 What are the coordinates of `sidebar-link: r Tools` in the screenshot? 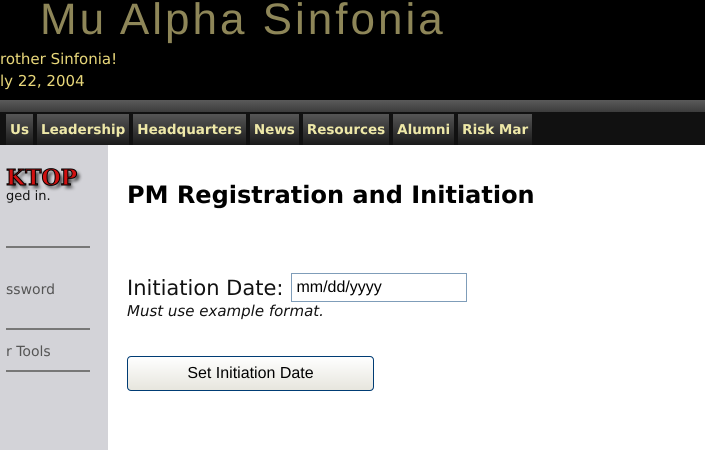 It's located at (54, 352).